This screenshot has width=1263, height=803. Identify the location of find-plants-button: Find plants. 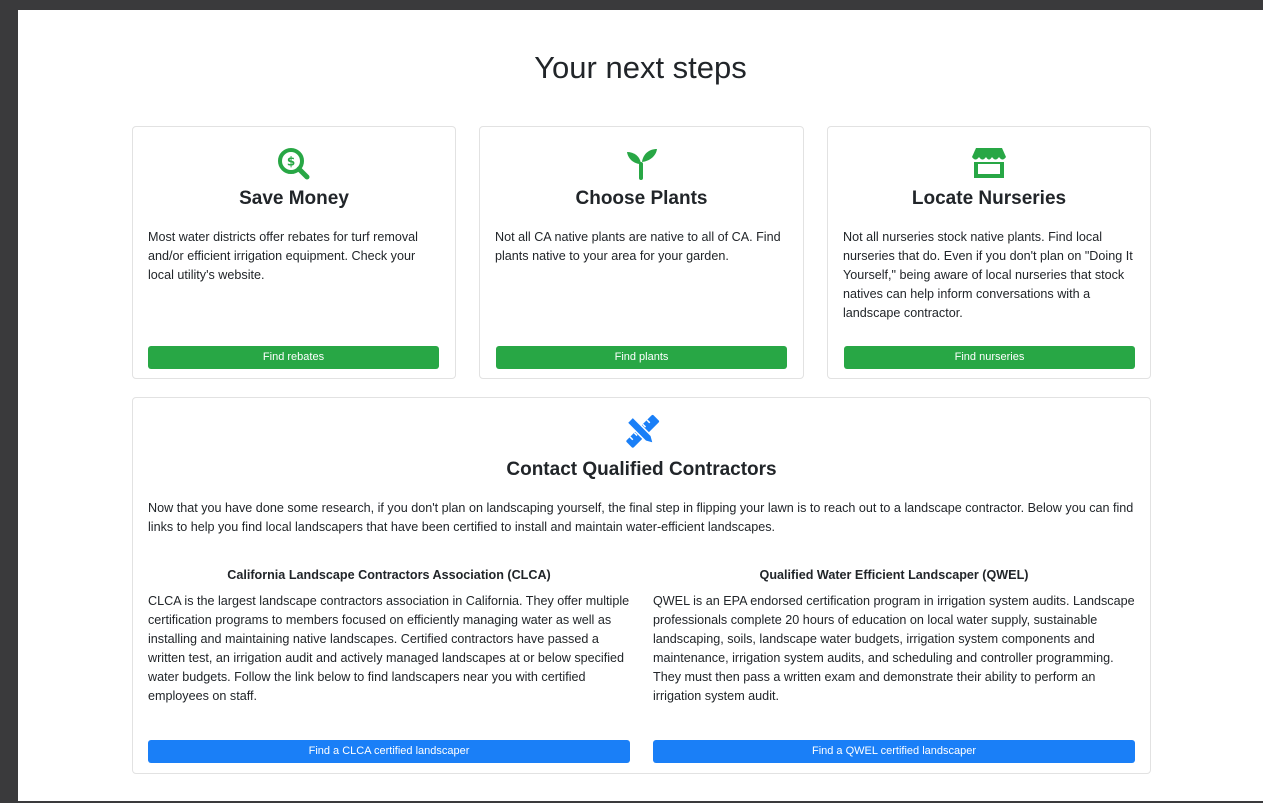
(641, 357).